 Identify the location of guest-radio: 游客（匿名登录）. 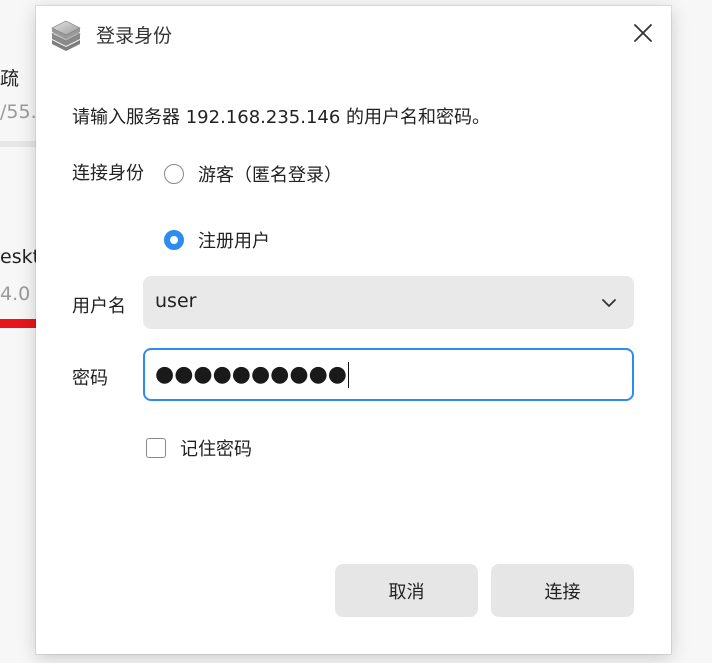
(253, 174).